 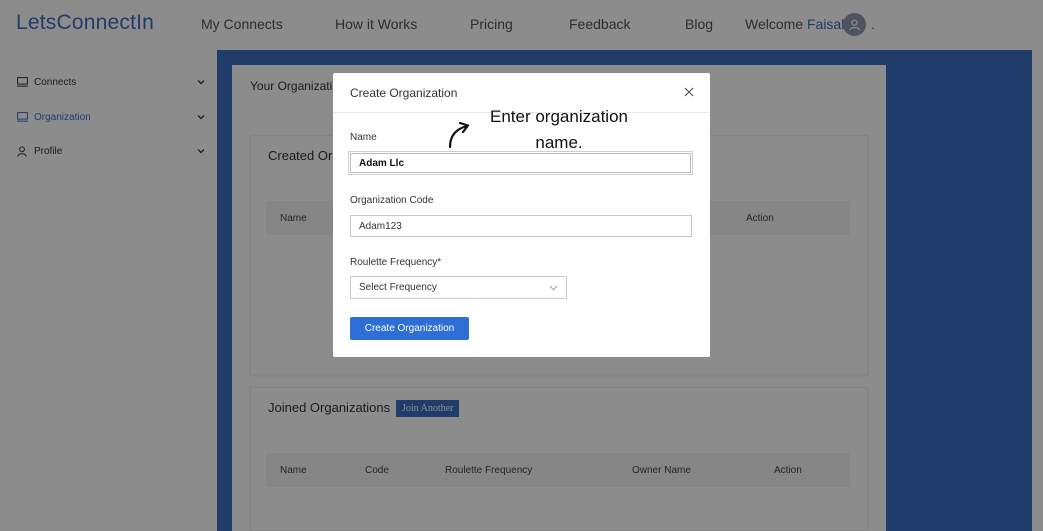 What do you see at coordinates (398, 287) in the screenshot?
I see `selected-frequency: Select Frequency` at bounding box center [398, 287].